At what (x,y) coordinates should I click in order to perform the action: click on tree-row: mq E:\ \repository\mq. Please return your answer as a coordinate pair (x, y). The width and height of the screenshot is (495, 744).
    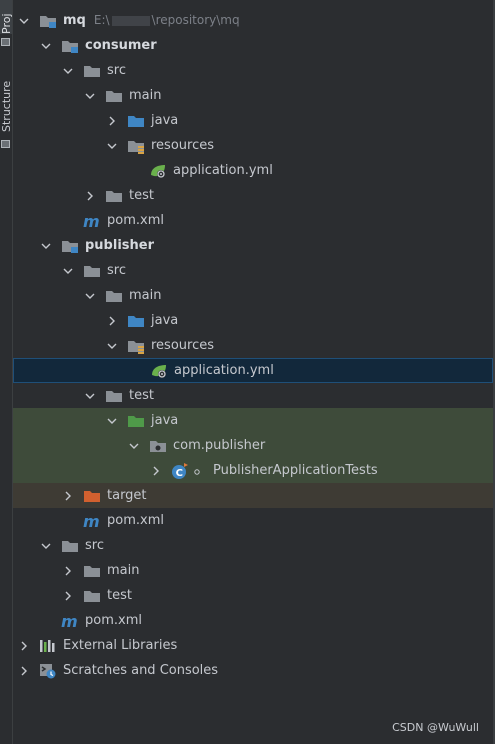
    Looking at the image, I should click on (253, 20).